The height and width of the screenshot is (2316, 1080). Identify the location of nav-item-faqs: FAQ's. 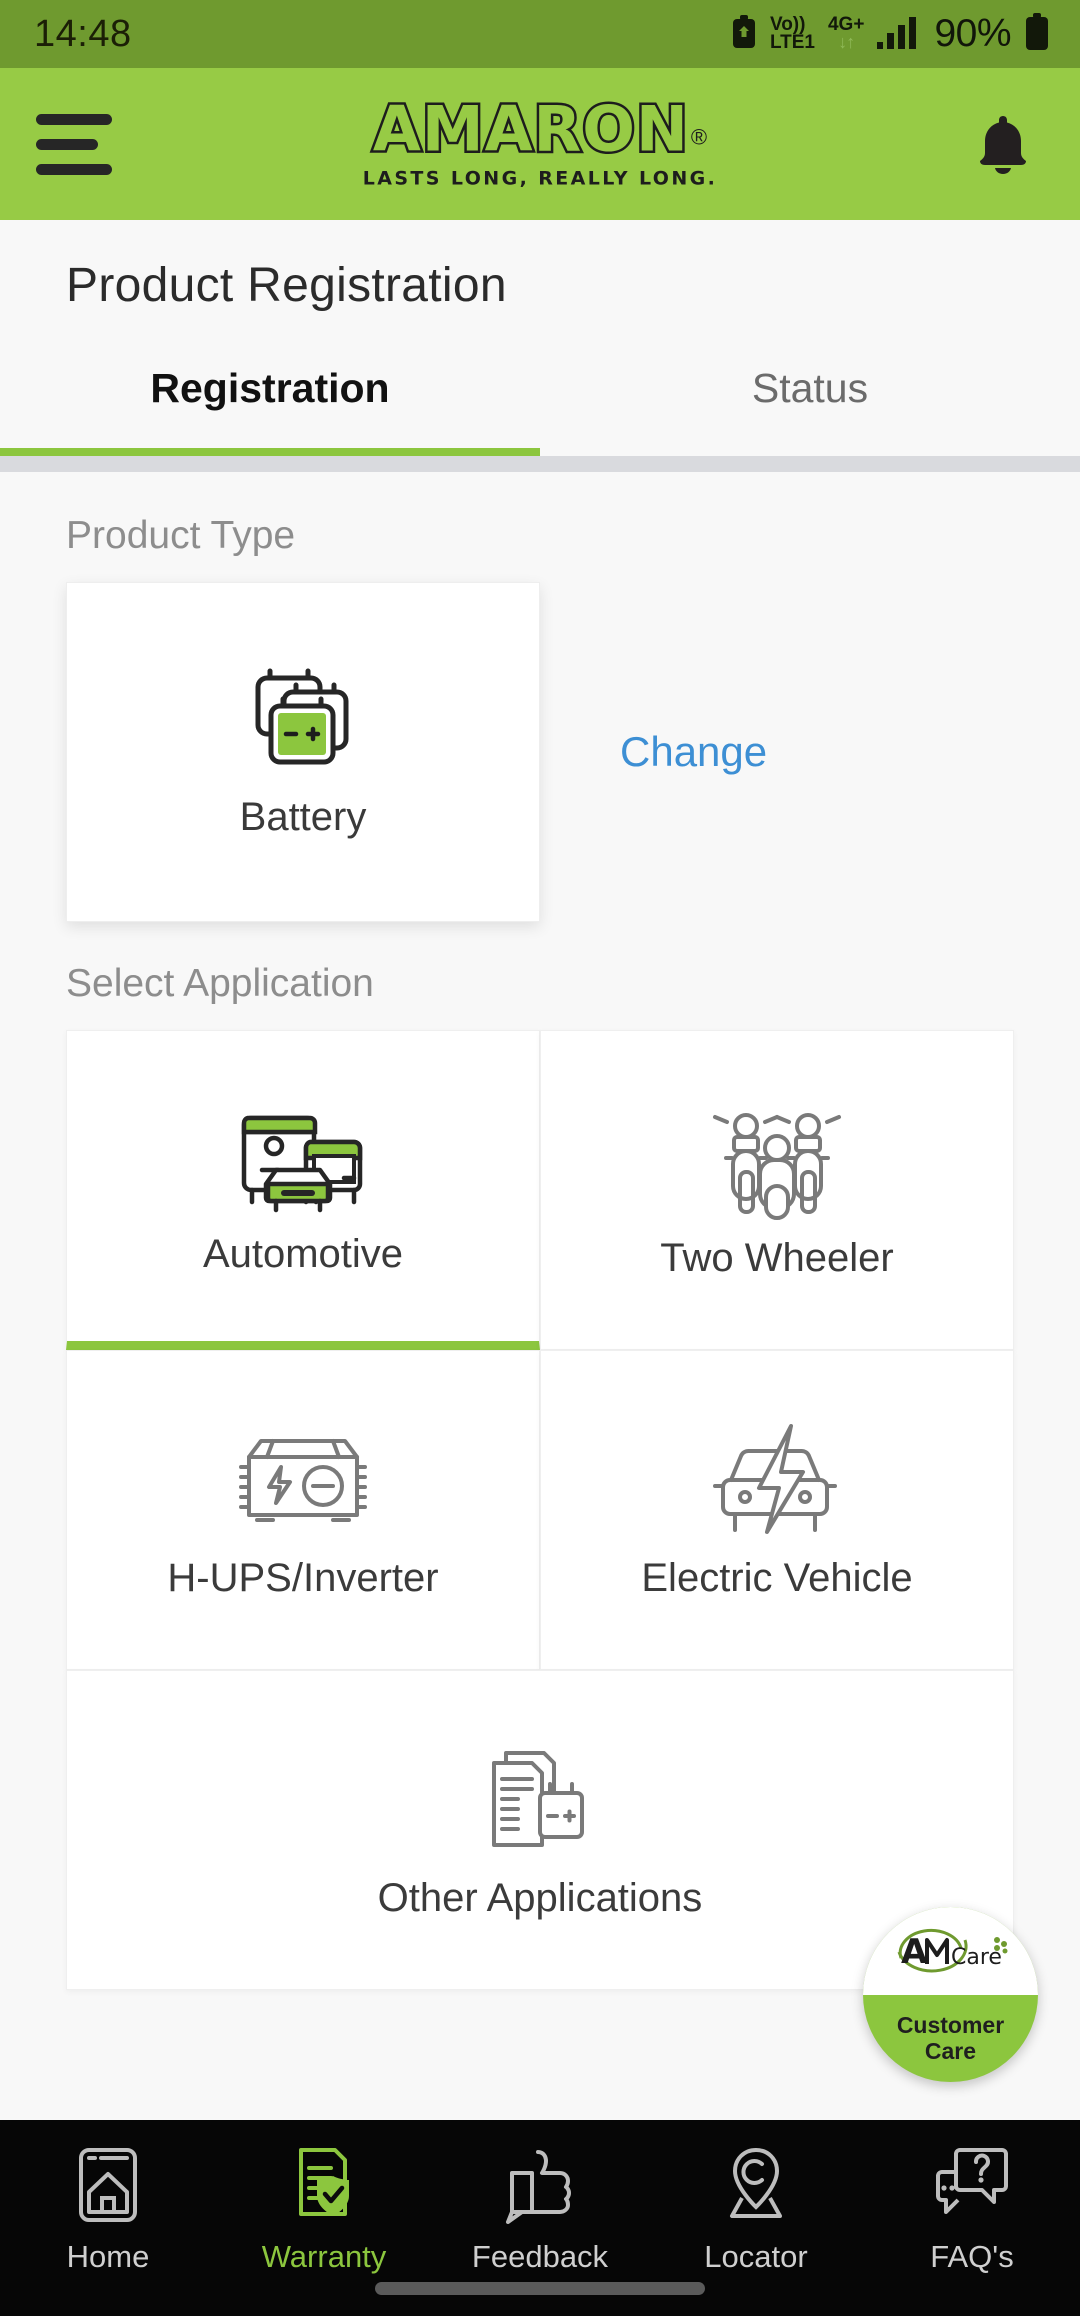
(972, 2210).